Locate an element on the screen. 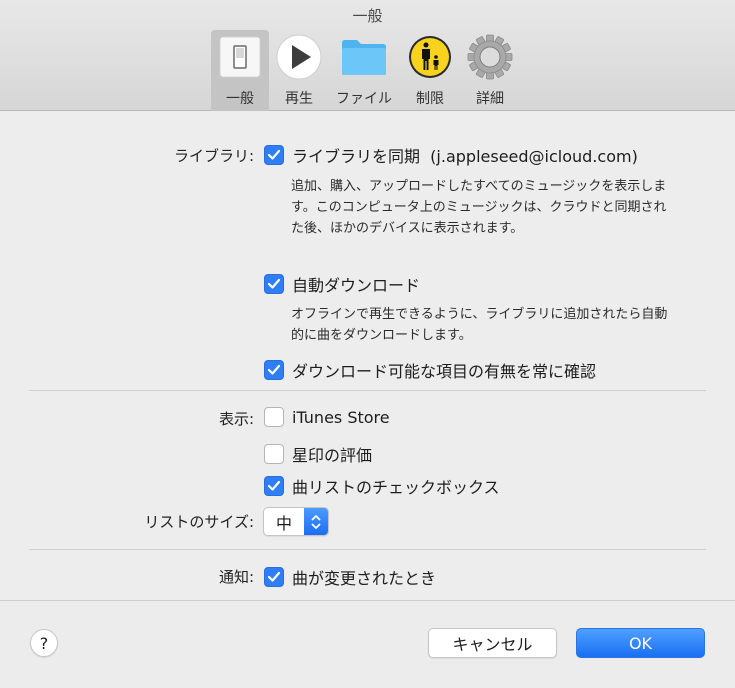  tab-label: 一般 is located at coordinates (240, 99).